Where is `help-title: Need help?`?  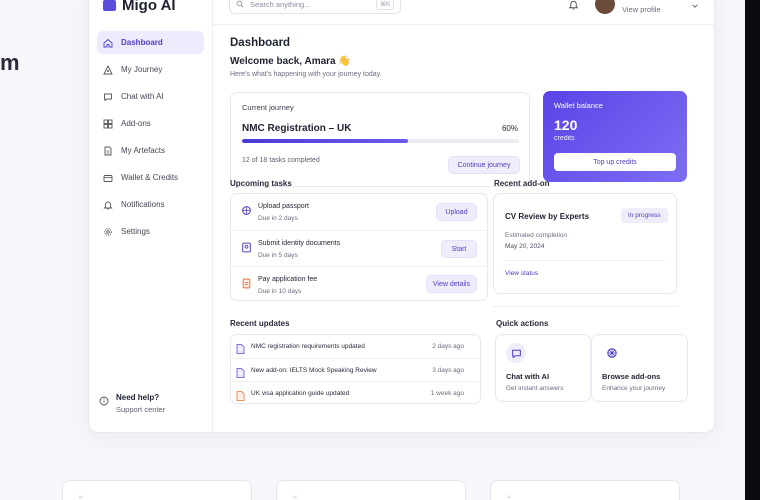 help-title: Need help? is located at coordinates (138, 397).